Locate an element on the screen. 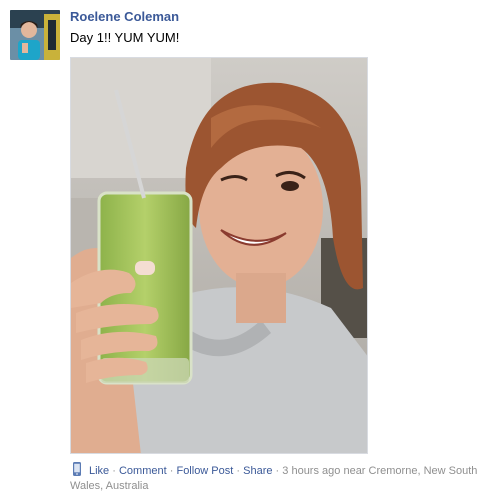 The width and height of the screenshot is (484, 497). comment-link: Comment is located at coordinates (143, 471).